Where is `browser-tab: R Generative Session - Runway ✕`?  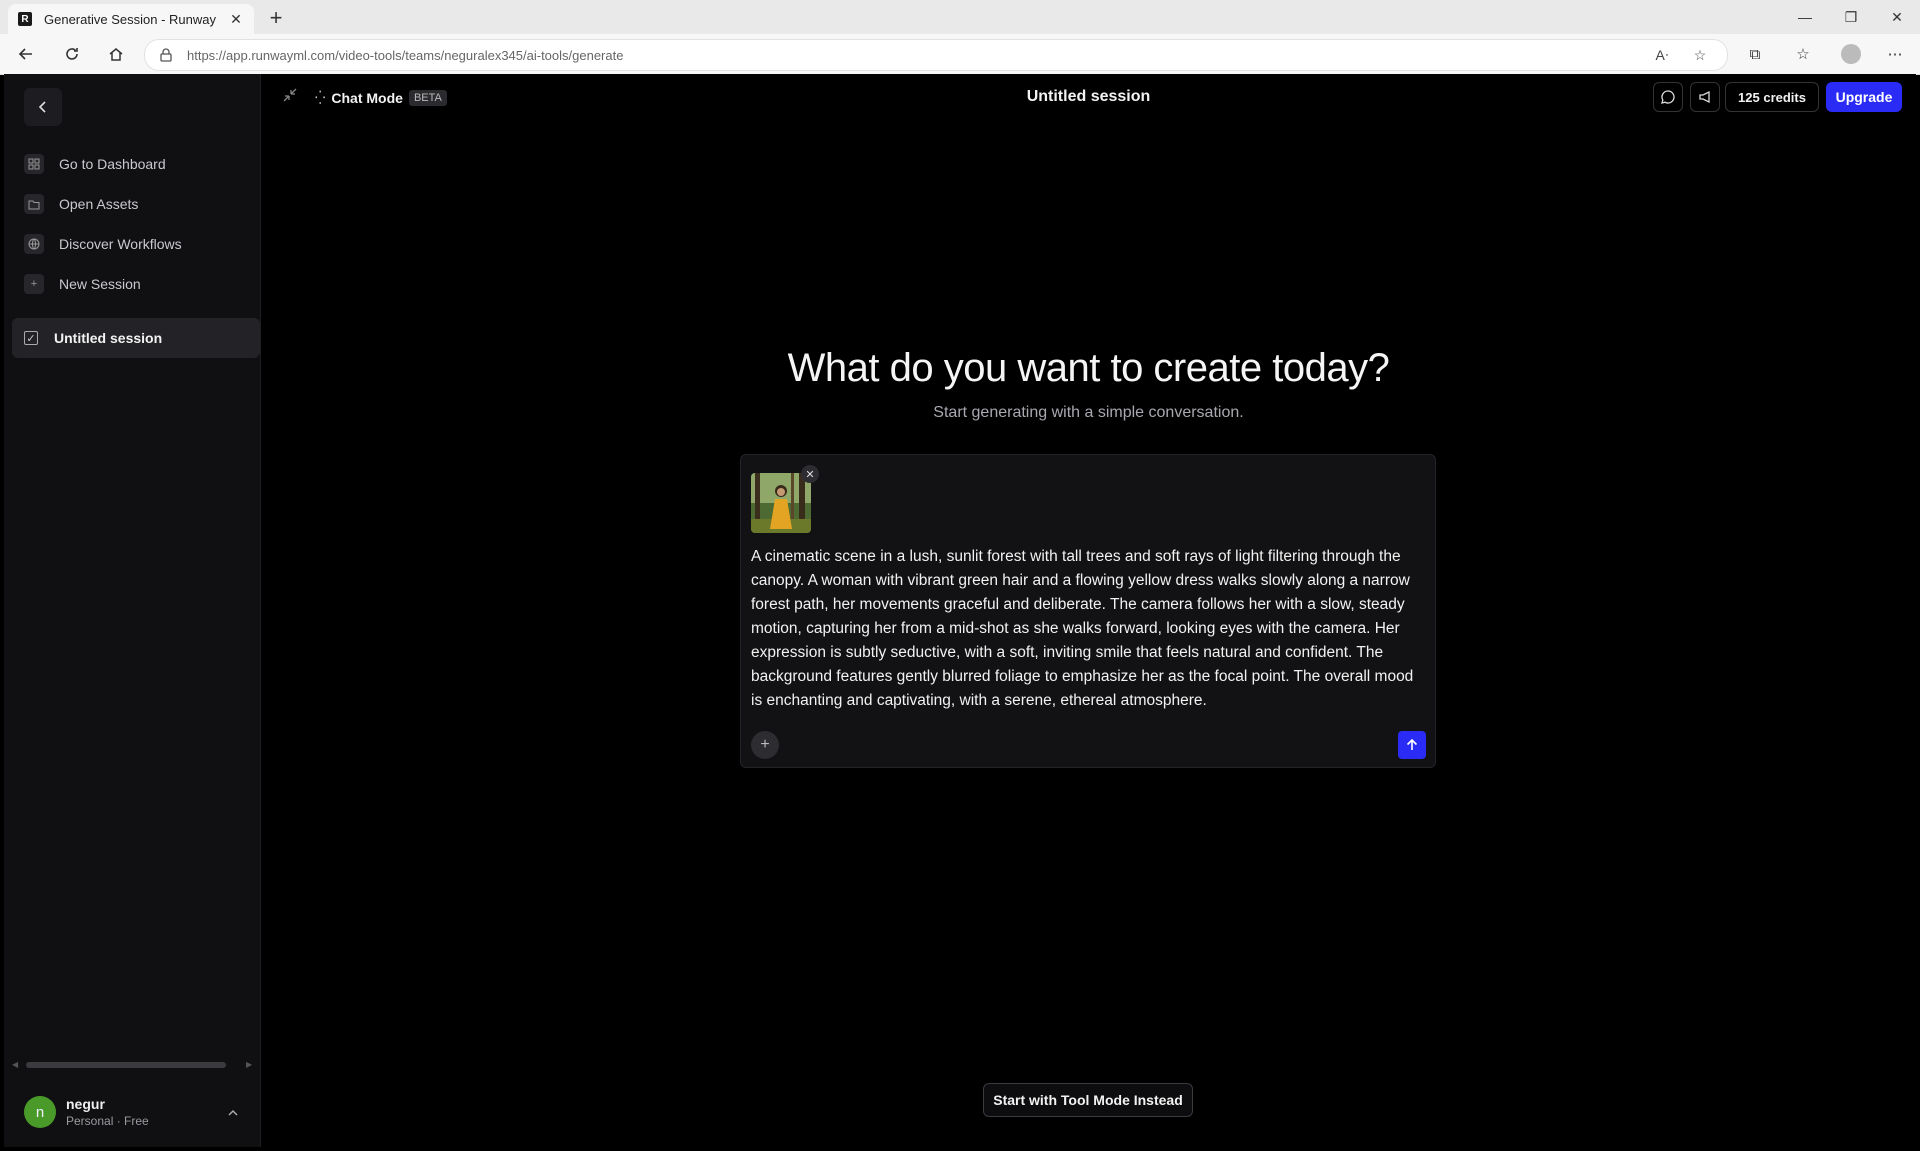
browser-tab: R Generative Session - Runway ✕ is located at coordinates (131, 19).